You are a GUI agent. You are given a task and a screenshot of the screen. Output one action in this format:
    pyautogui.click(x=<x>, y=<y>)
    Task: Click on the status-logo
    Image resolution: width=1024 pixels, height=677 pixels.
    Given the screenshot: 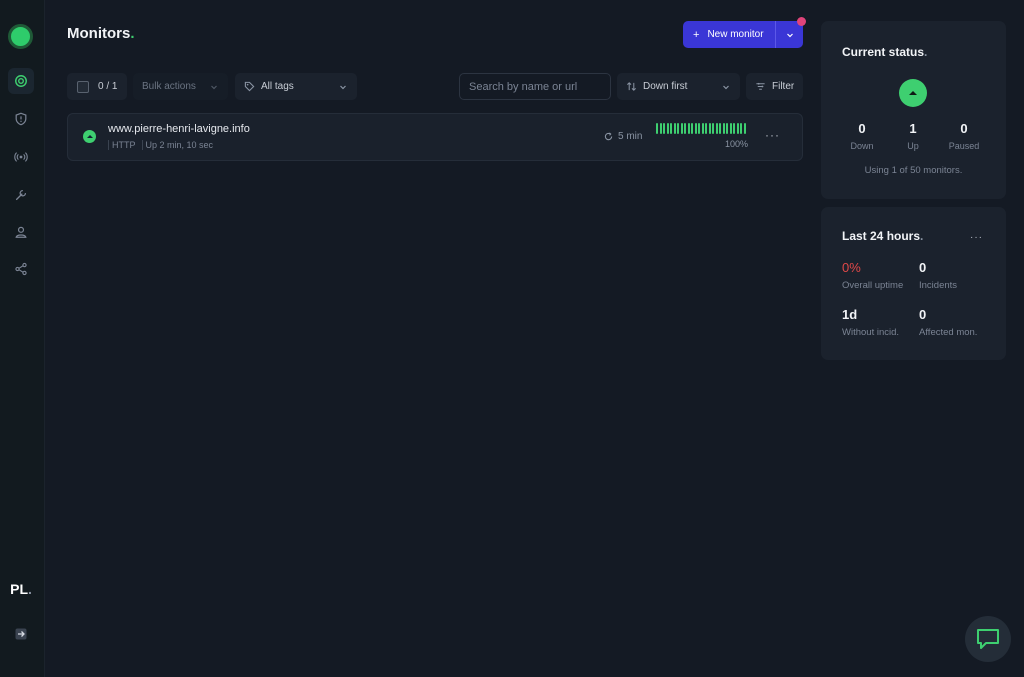 What is the action you would take?
    pyautogui.click(x=20, y=36)
    